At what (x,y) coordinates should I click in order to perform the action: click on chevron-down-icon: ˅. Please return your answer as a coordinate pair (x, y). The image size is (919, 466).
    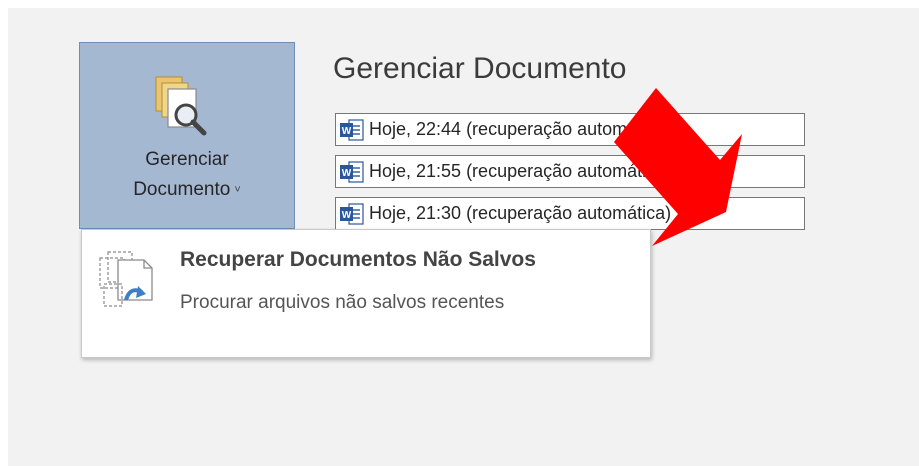
    Looking at the image, I should click on (237, 190).